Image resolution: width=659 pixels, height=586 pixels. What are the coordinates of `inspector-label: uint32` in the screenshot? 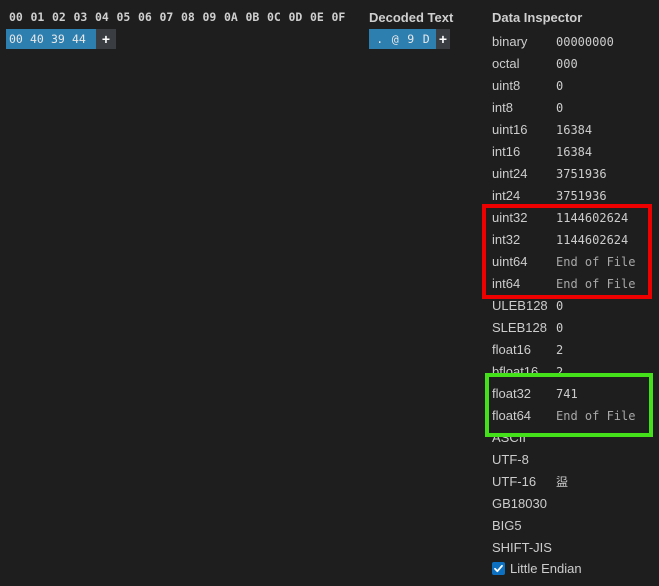 It's located at (510, 217).